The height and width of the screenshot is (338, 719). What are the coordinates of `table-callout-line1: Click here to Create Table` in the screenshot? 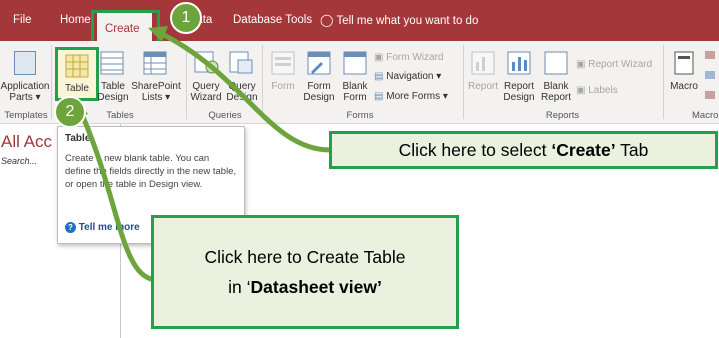 It's located at (305, 257).